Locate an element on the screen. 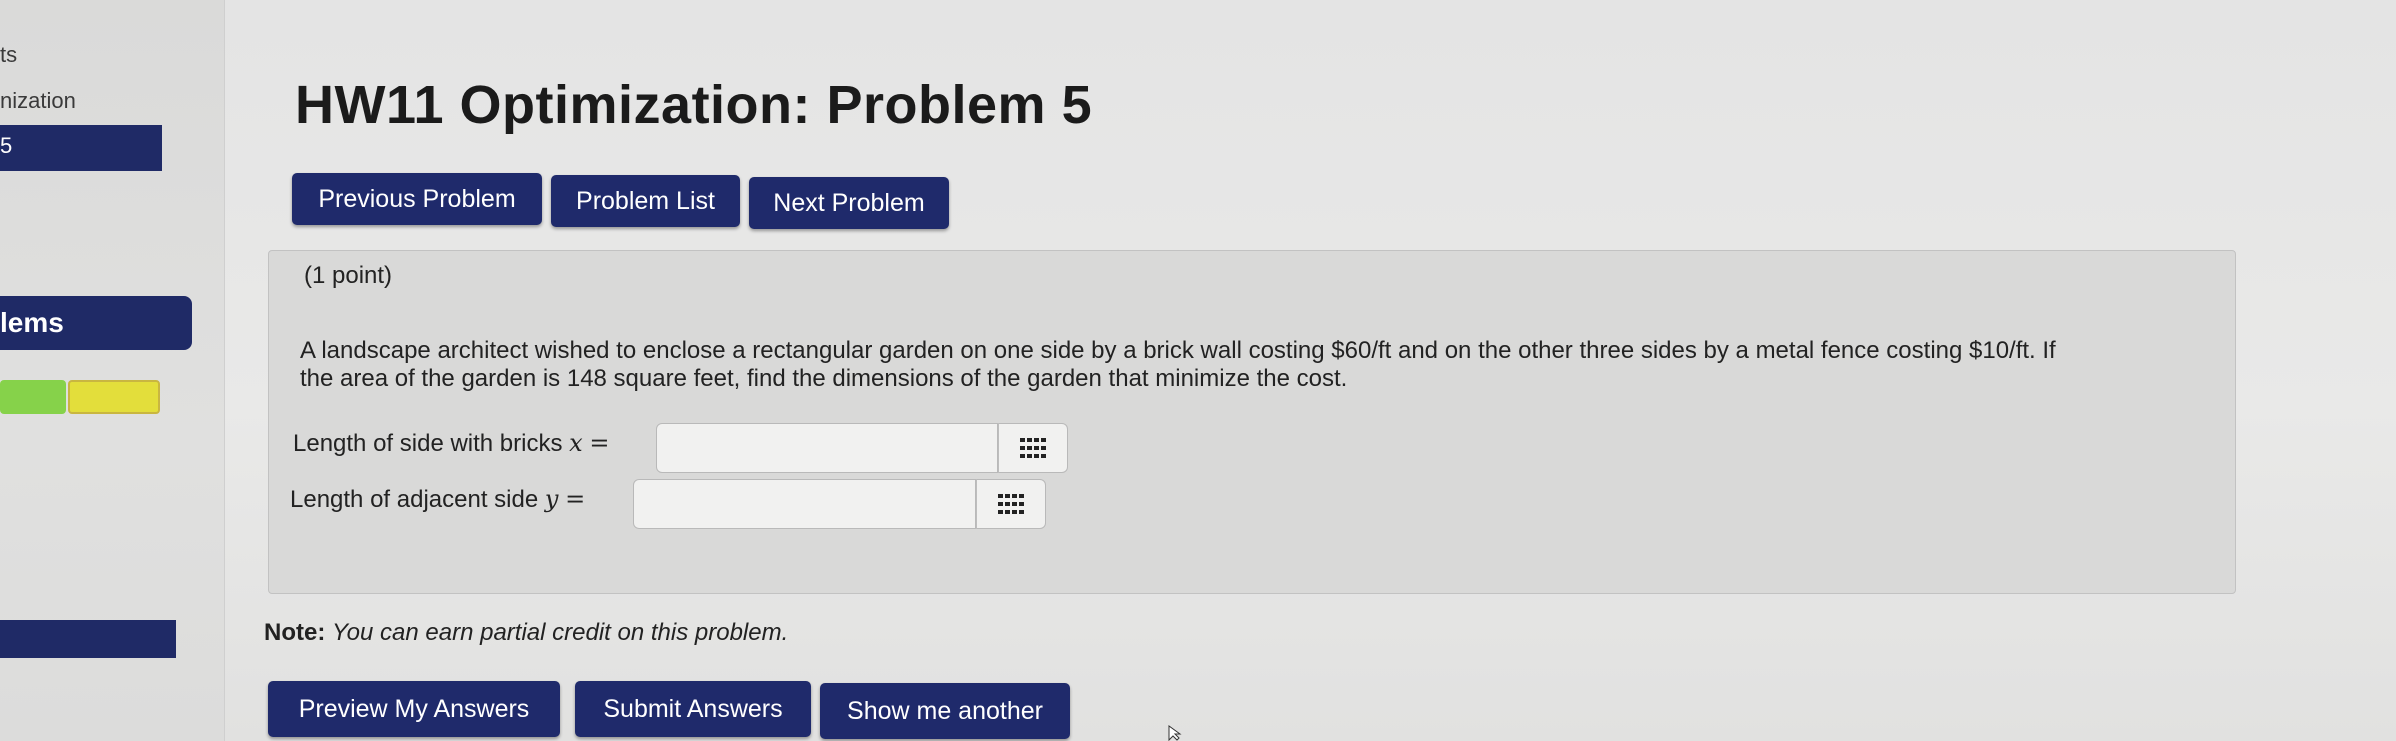 Image resolution: width=2396 pixels, height=741 pixels. answer-x-label: Length of side with bricks x = is located at coordinates (451, 443).